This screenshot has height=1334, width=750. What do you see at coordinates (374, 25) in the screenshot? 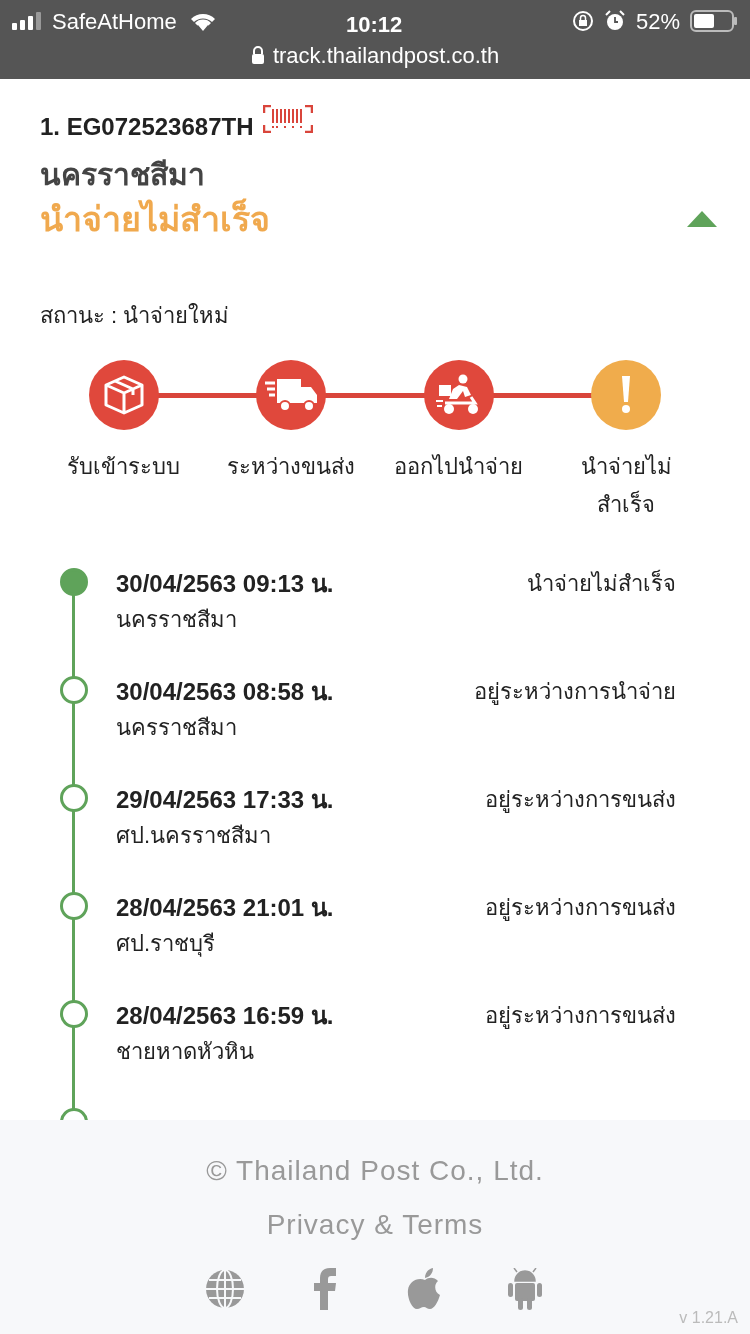
I see `clock-time: 10:12` at bounding box center [374, 25].